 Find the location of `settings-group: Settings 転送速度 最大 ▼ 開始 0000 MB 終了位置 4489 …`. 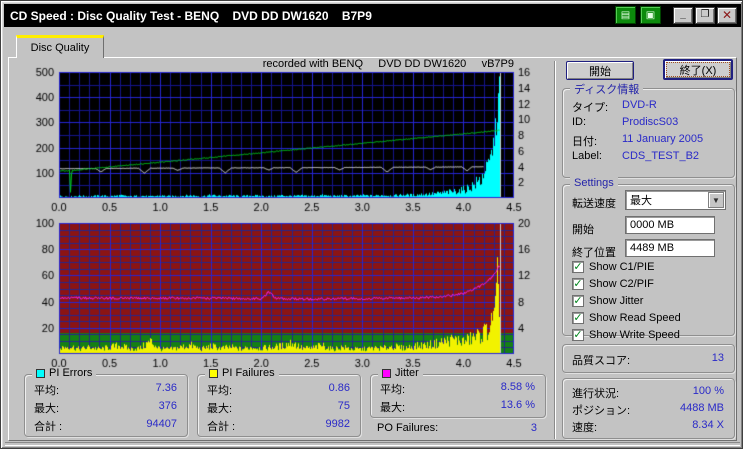

settings-group: Settings 転送速度 最大 ▼ 開始 0000 MB 終了位置 4489 … is located at coordinates (648, 259).